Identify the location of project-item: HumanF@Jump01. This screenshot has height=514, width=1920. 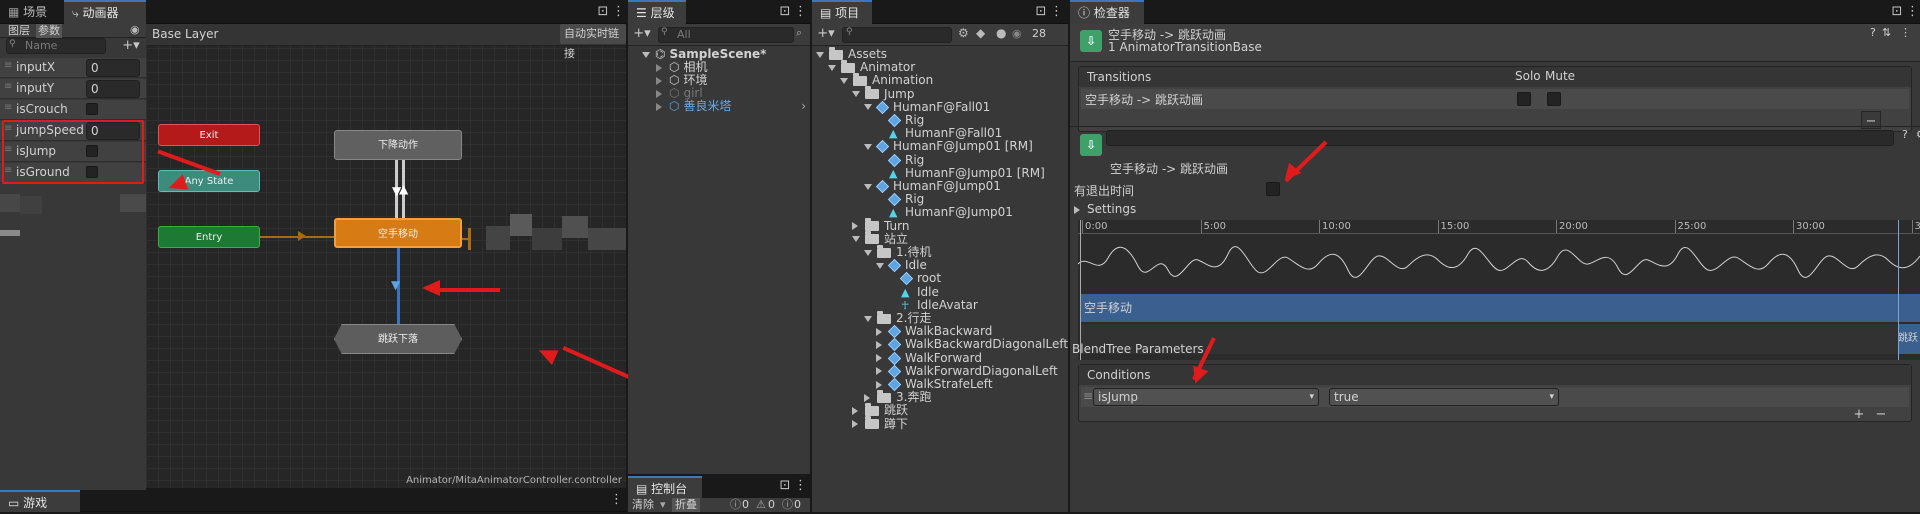
(932, 186).